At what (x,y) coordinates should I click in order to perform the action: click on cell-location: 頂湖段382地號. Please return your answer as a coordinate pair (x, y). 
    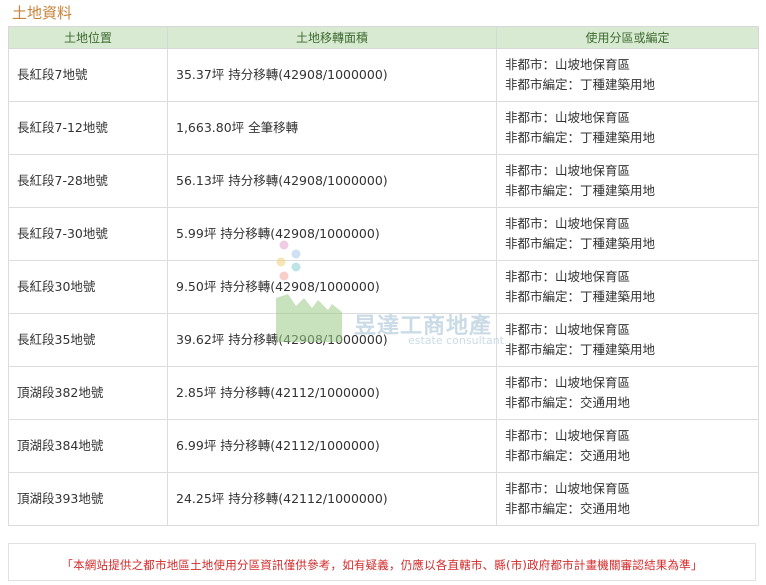
    Looking at the image, I should click on (88, 393).